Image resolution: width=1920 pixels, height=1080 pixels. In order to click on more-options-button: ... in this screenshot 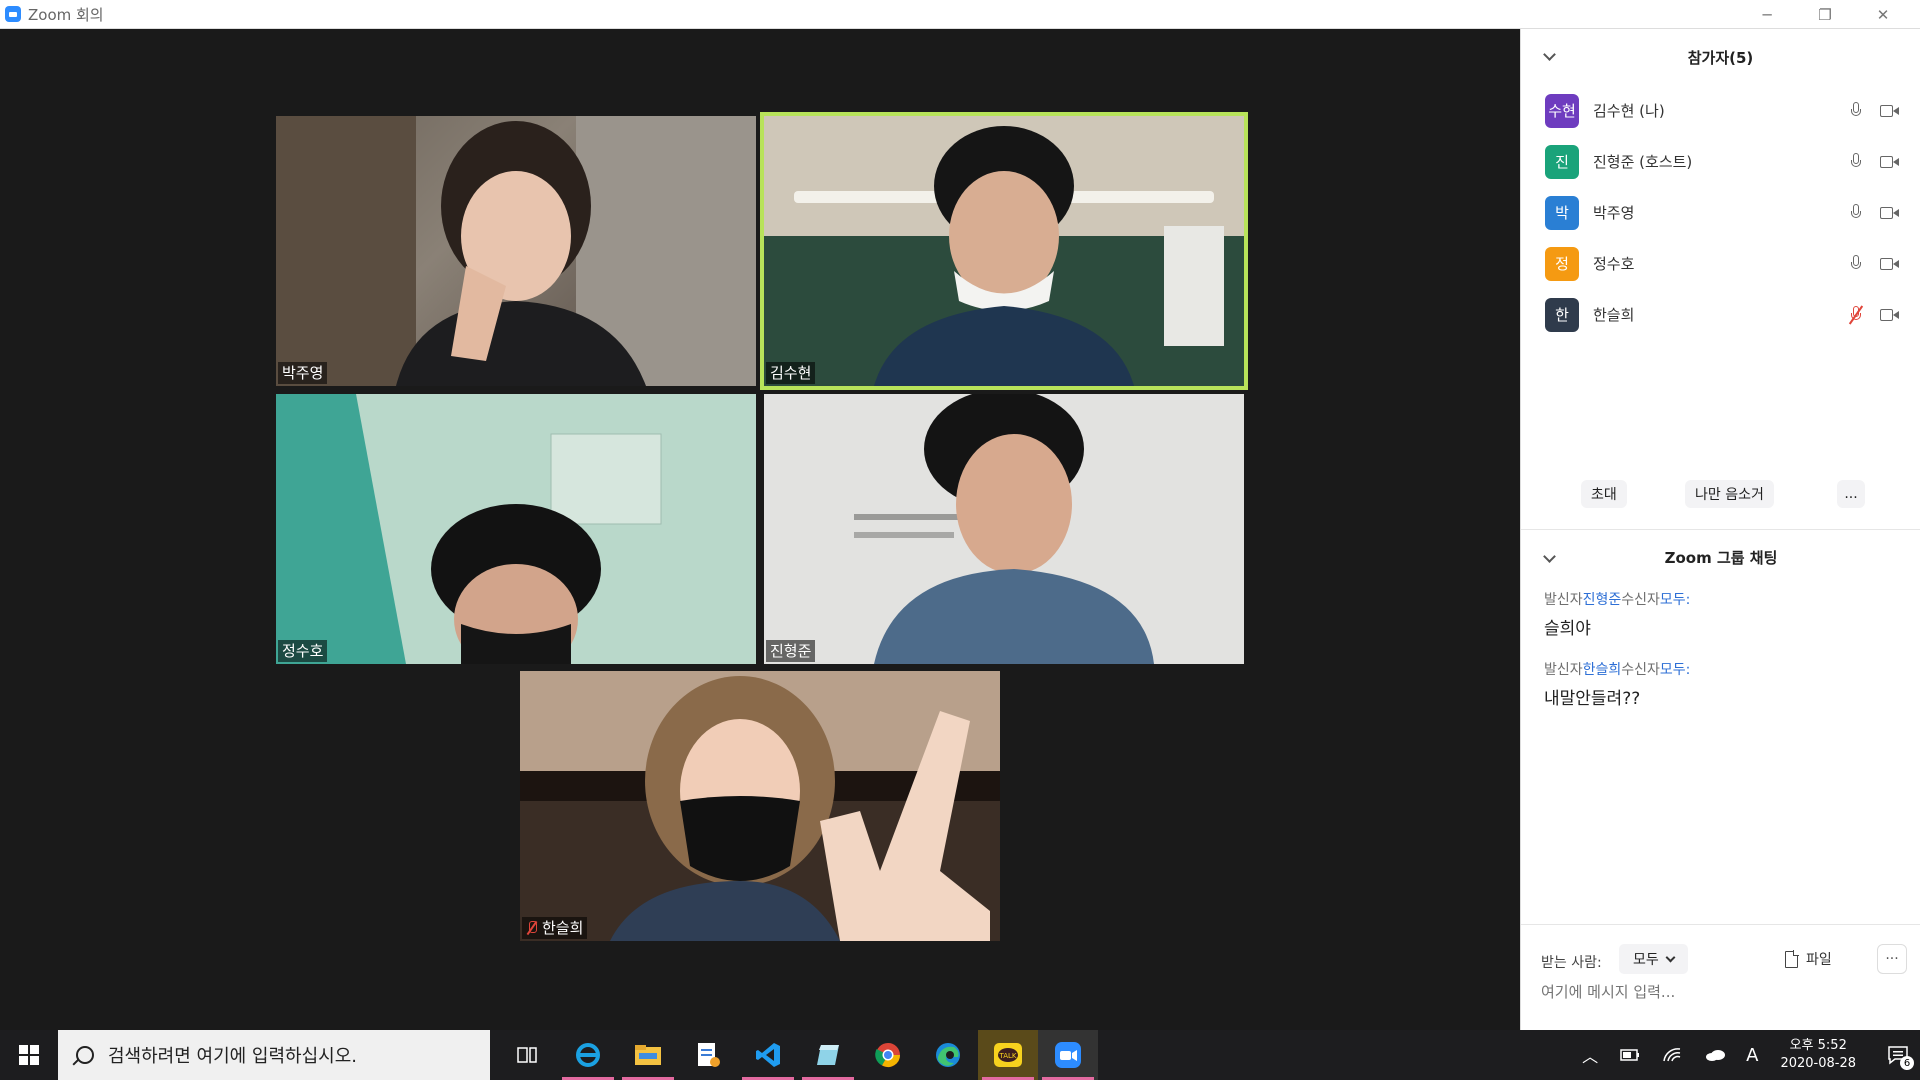, I will do `click(1851, 494)`.